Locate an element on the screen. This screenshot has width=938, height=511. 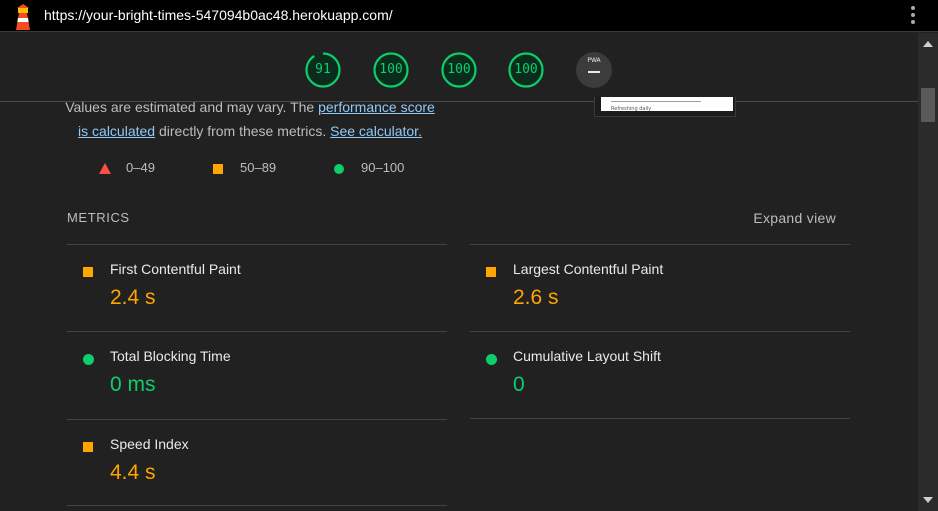
legend-fail-range: 0–49 is located at coordinates (140, 167).